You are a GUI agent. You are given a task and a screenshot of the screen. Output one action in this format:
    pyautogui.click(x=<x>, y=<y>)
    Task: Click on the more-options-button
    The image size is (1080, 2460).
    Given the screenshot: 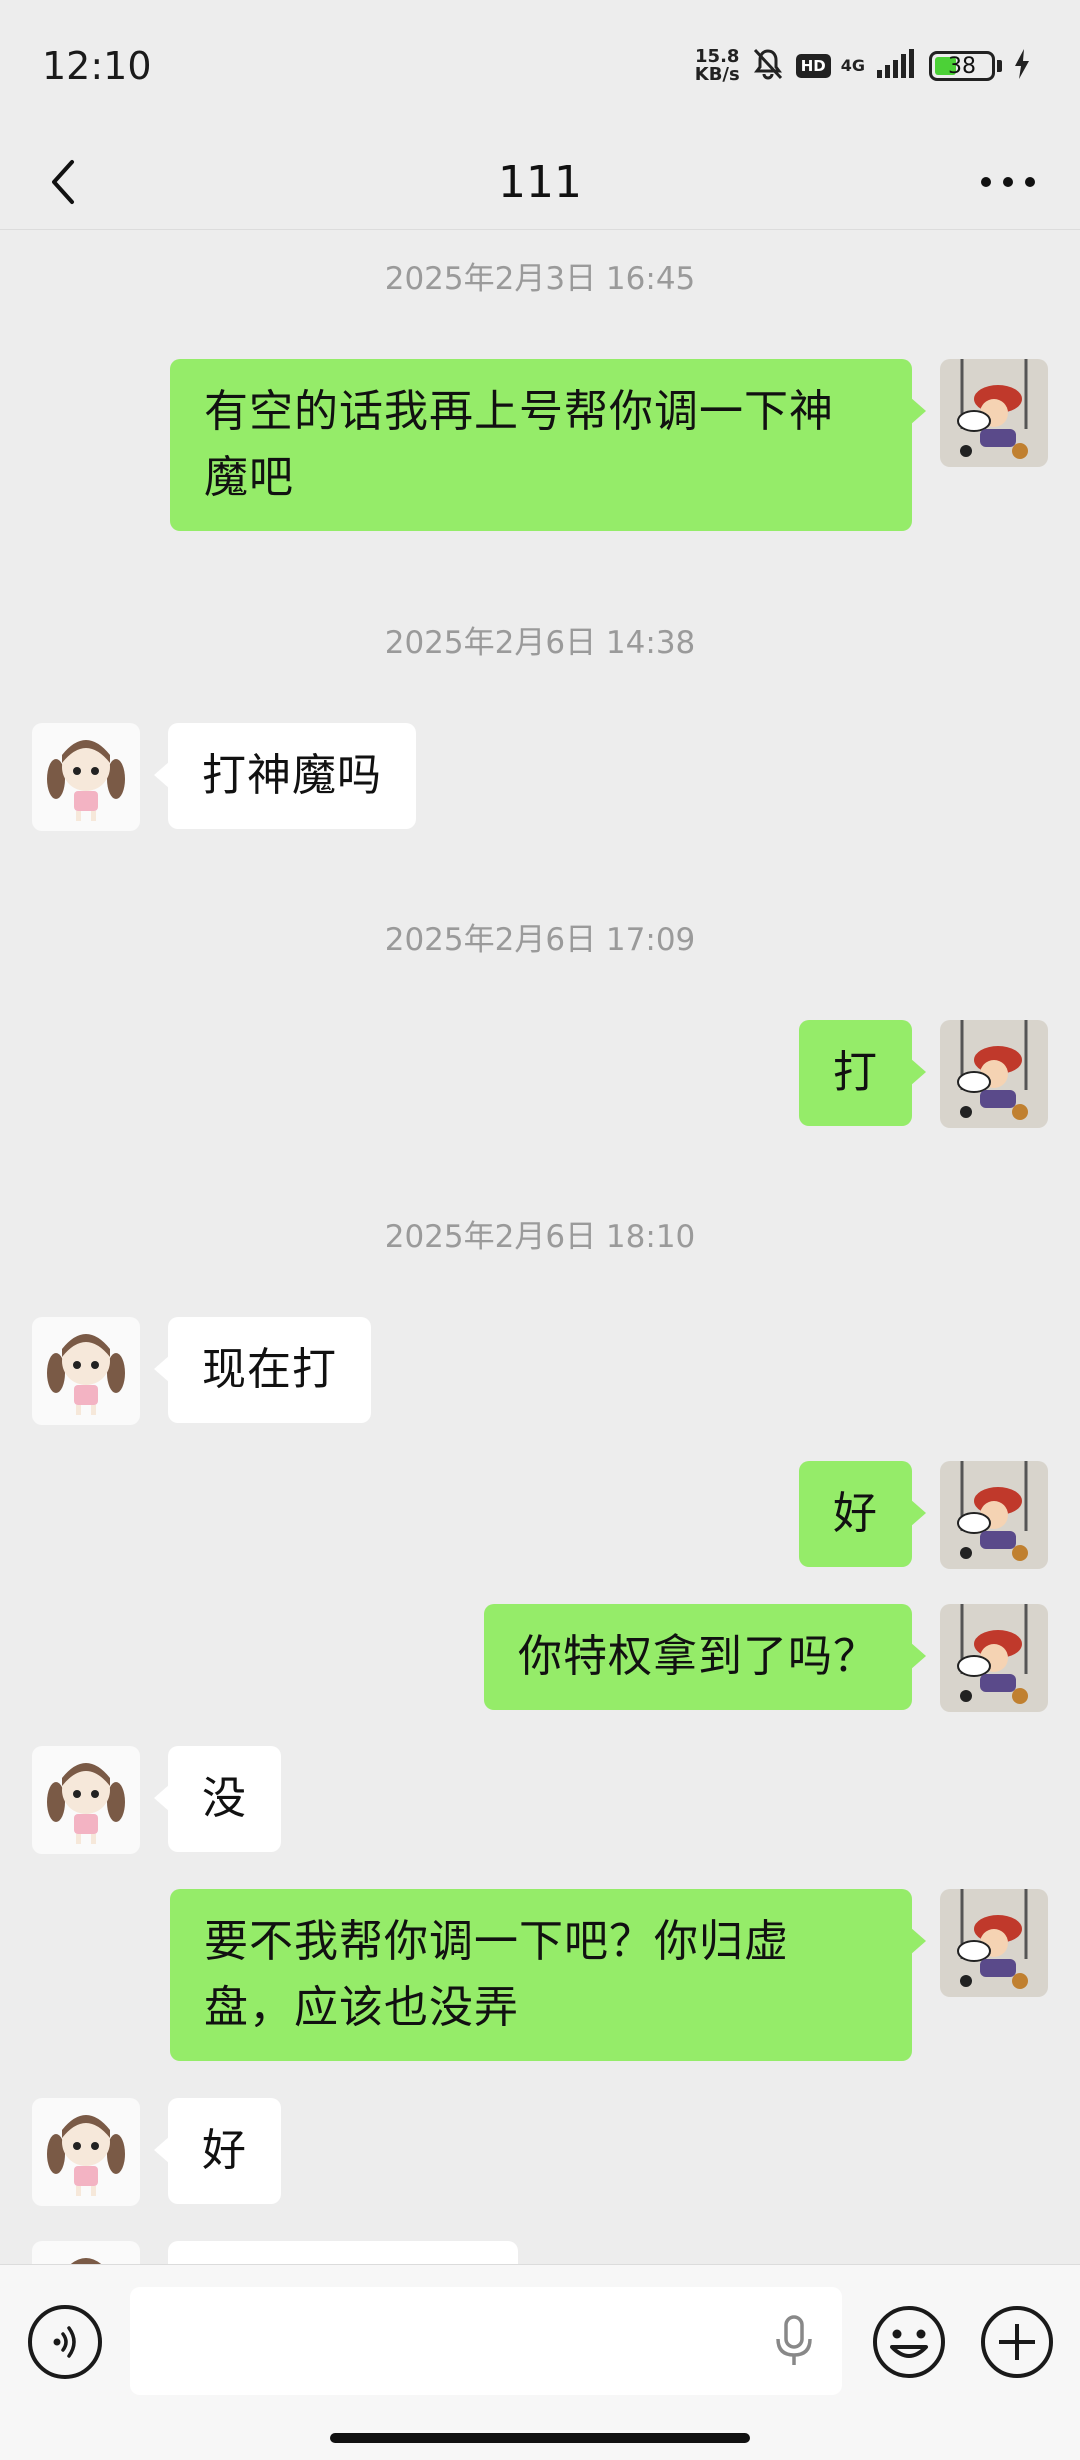 What is the action you would take?
    pyautogui.click(x=1008, y=182)
    